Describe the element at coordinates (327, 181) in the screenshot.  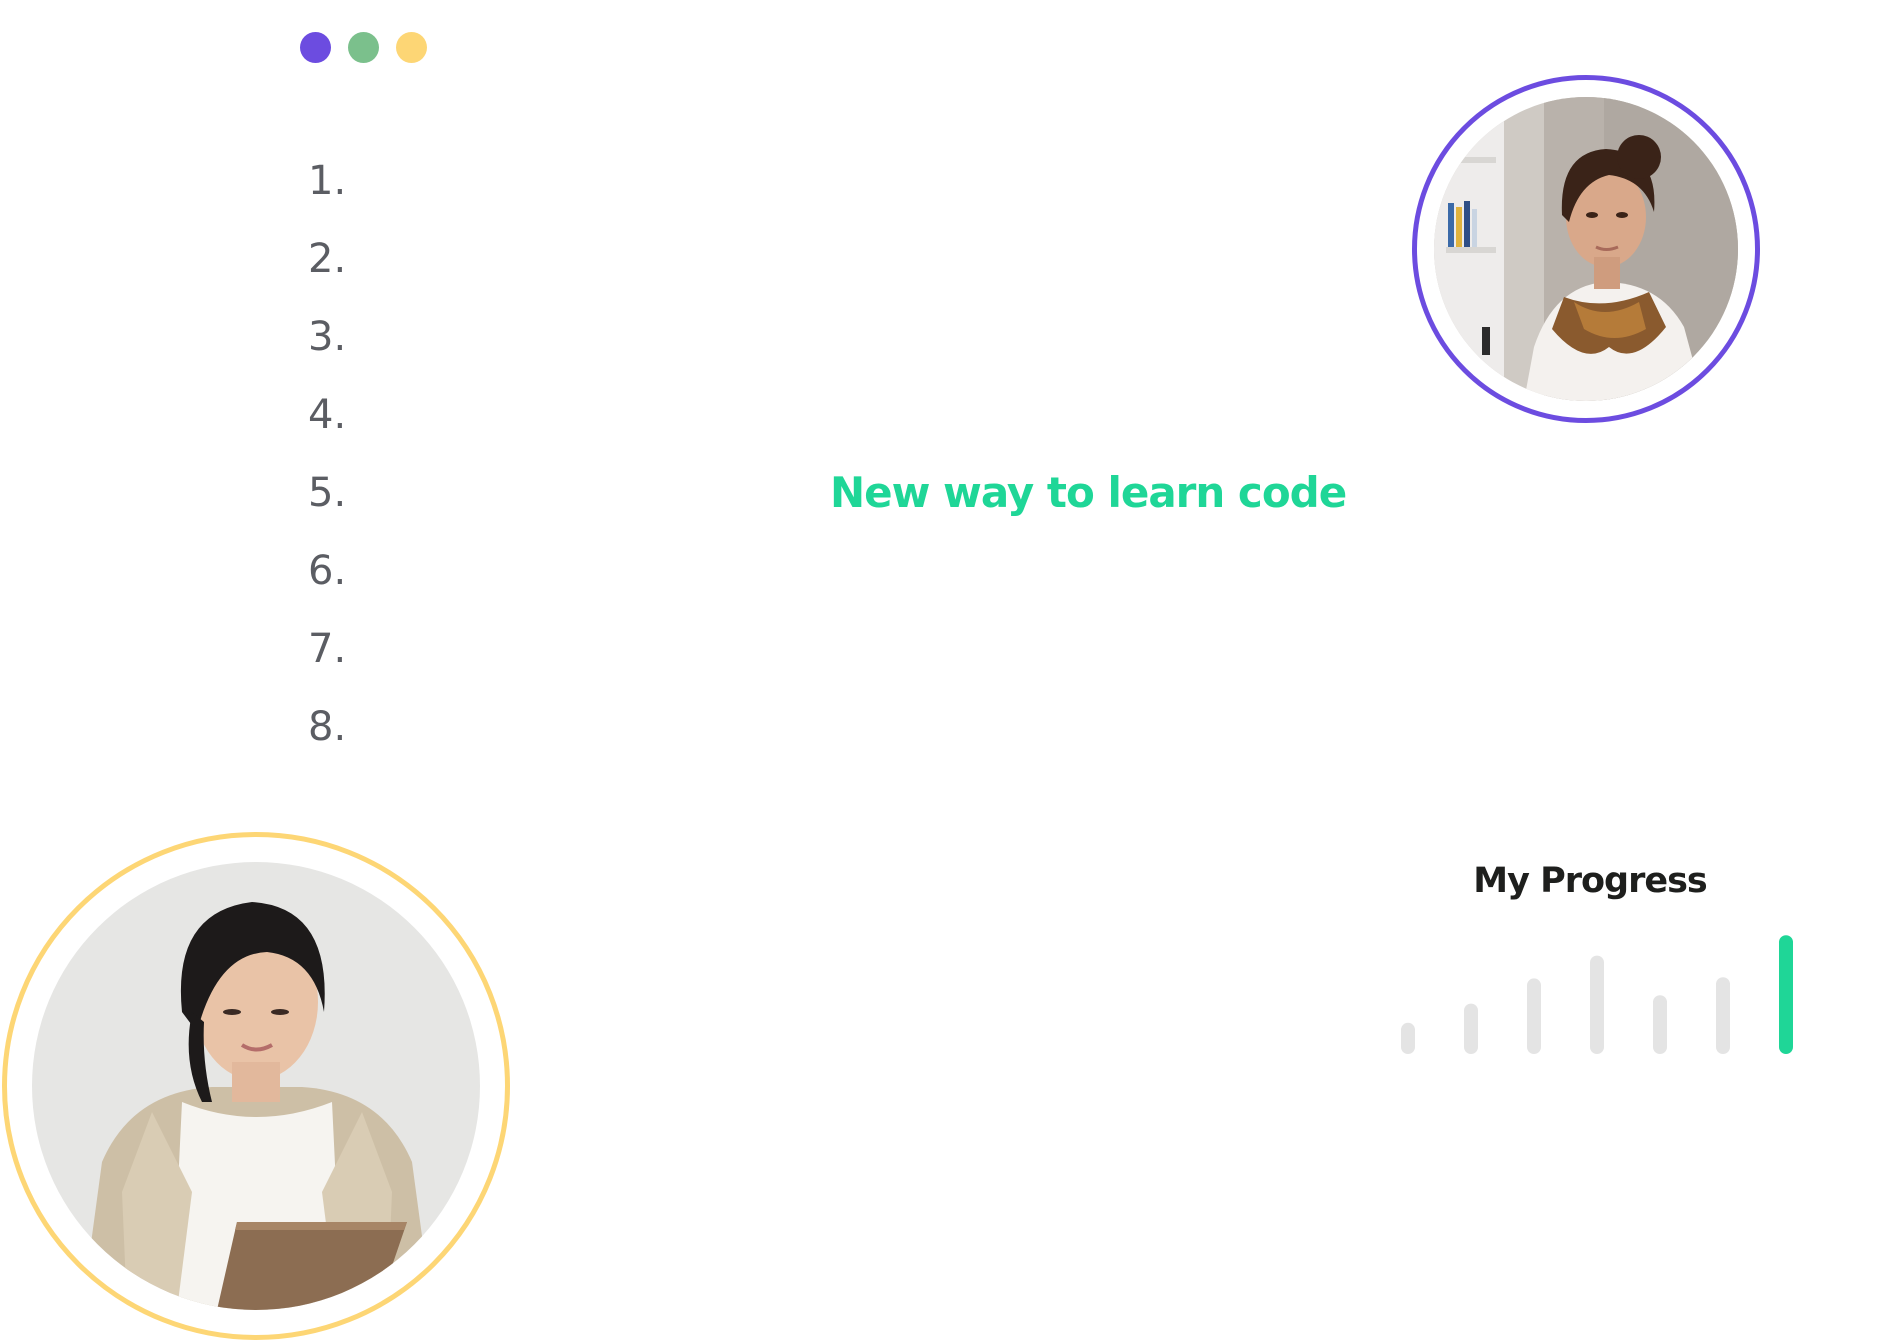
I see `line-number: 1.` at that location.